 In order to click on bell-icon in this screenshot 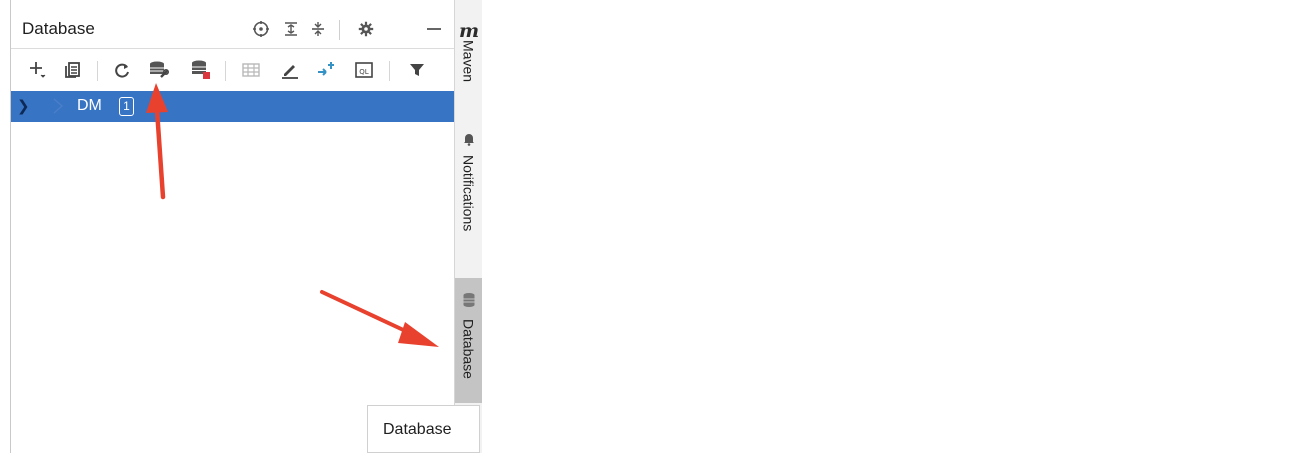, I will do `click(469, 141)`.